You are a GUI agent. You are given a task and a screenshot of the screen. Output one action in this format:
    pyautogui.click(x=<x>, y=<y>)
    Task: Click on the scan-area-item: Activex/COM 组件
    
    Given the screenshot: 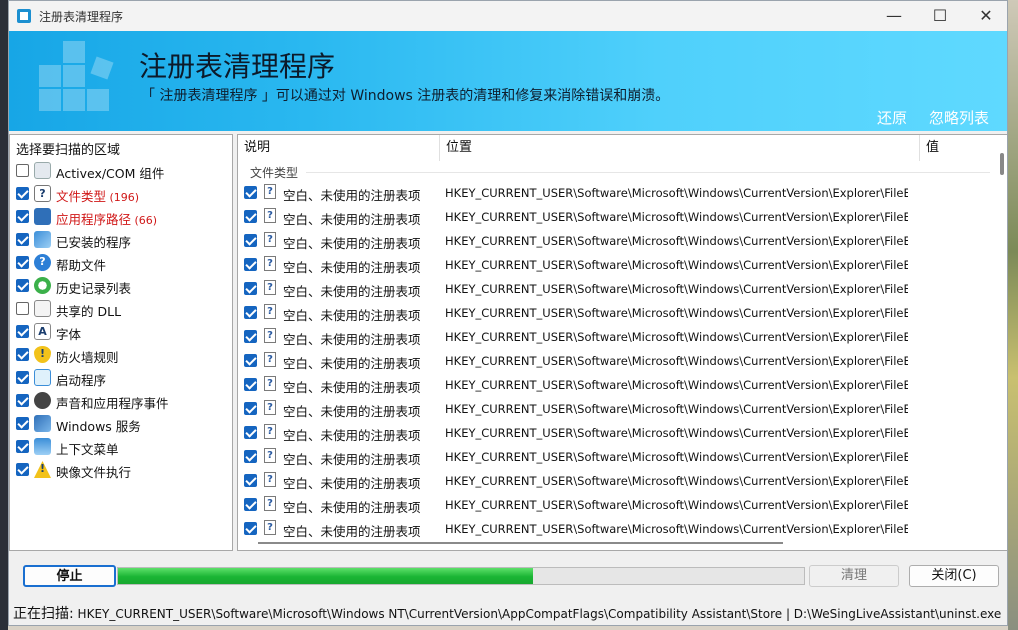 What is the action you would take?
    pyautogui.click(x=121, y=171)
    